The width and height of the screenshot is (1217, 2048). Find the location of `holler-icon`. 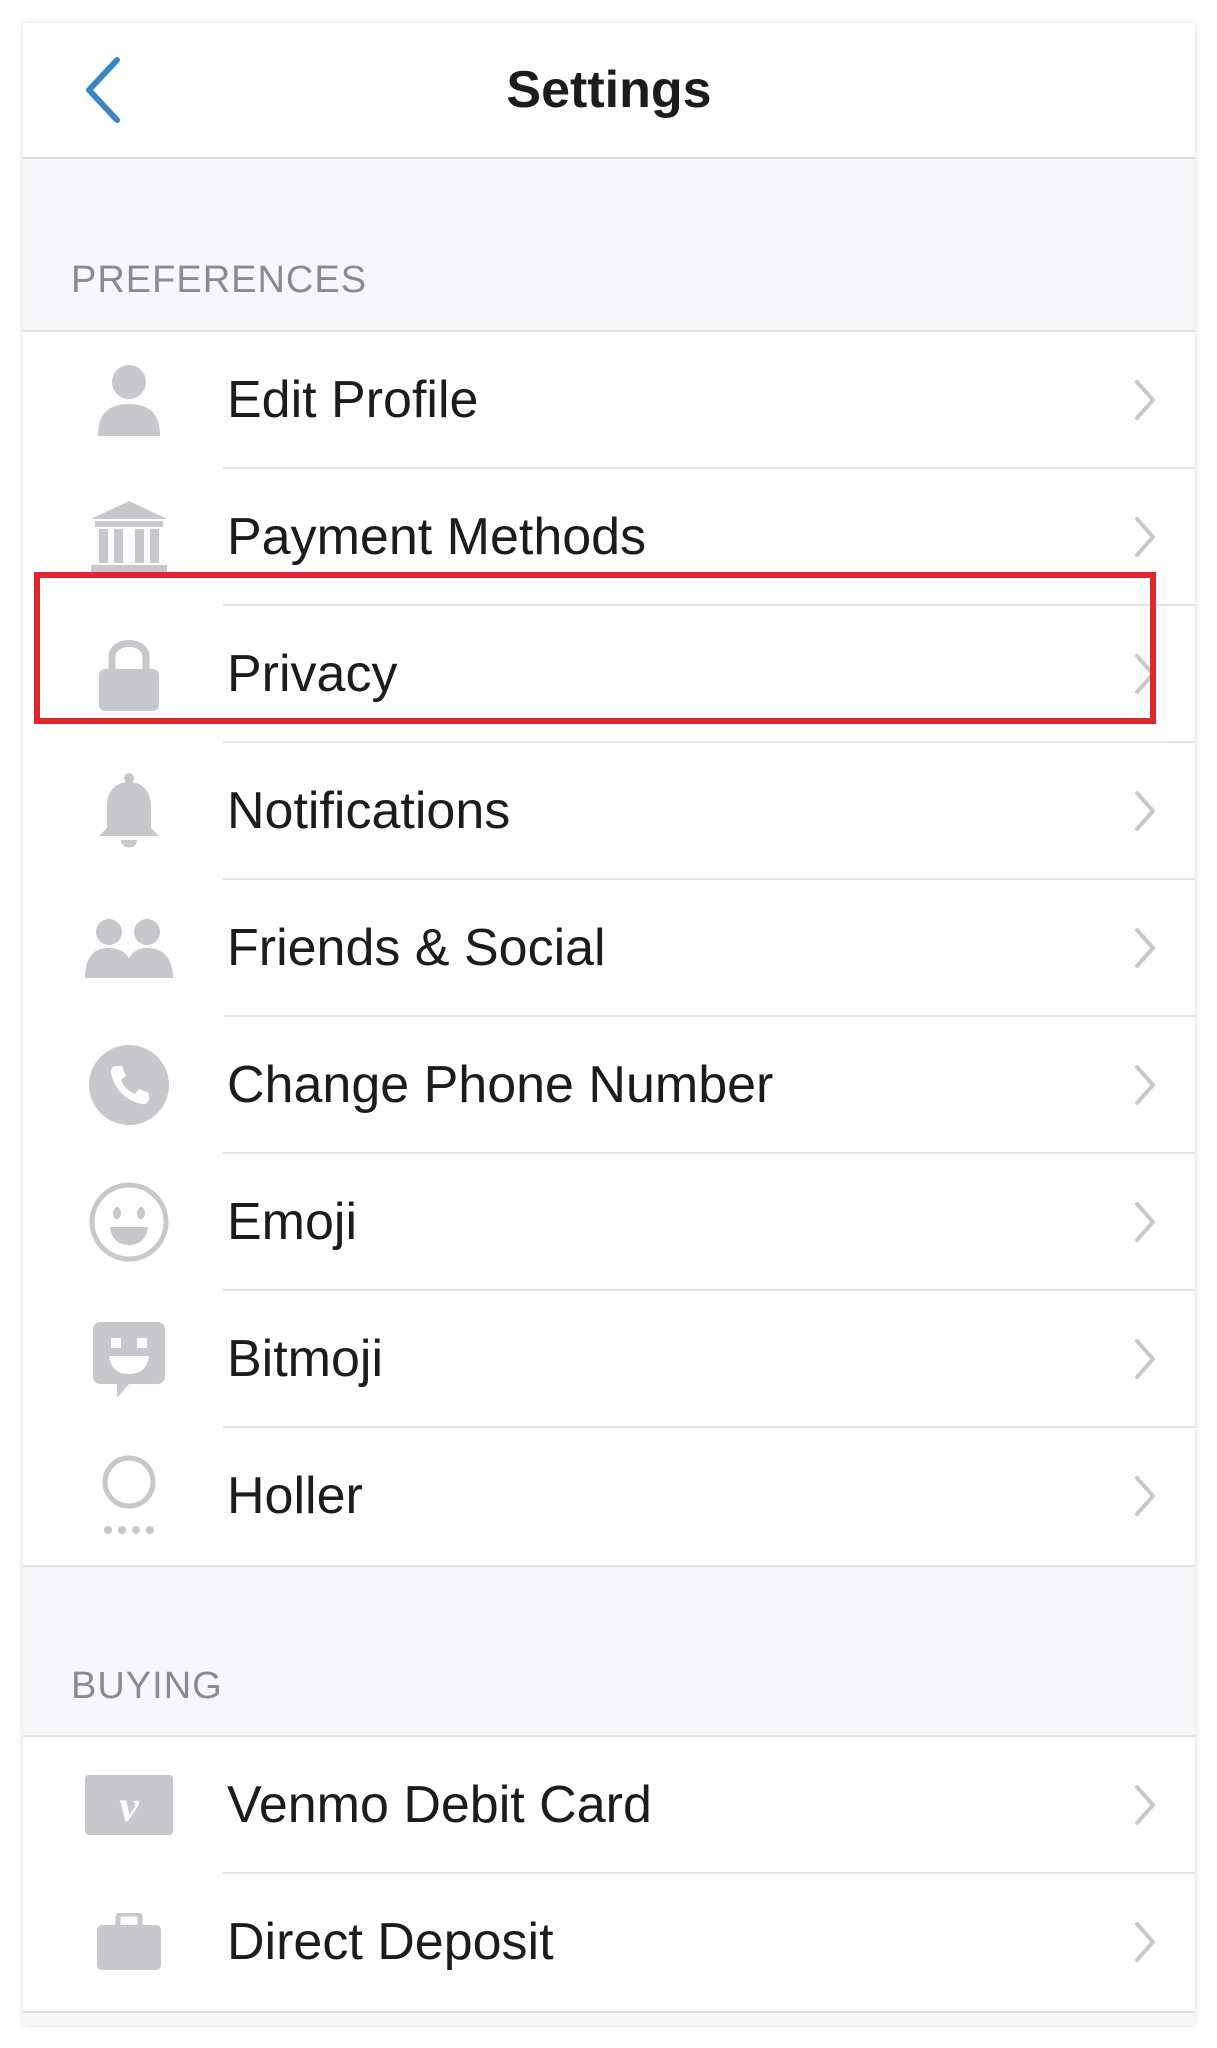

holler-icon is located at coordinates (129, 1495).